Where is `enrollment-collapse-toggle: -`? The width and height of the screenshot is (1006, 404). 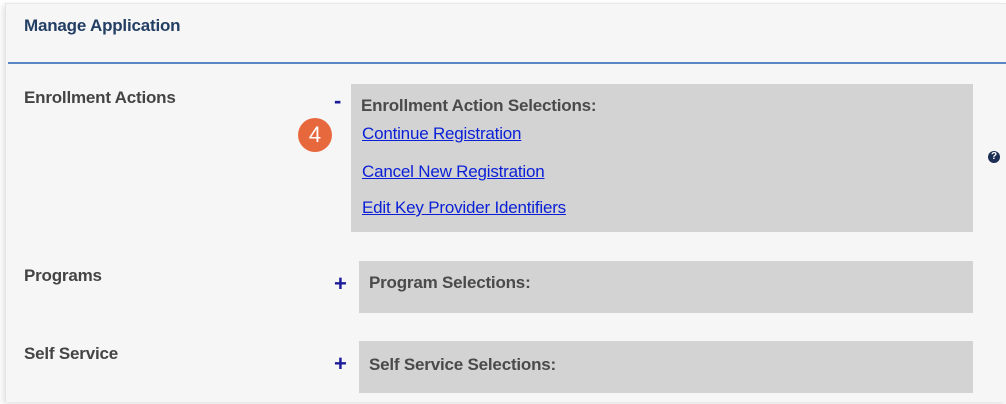
enrollment-collapse-toggle: - is located at coordinates (337, 101).